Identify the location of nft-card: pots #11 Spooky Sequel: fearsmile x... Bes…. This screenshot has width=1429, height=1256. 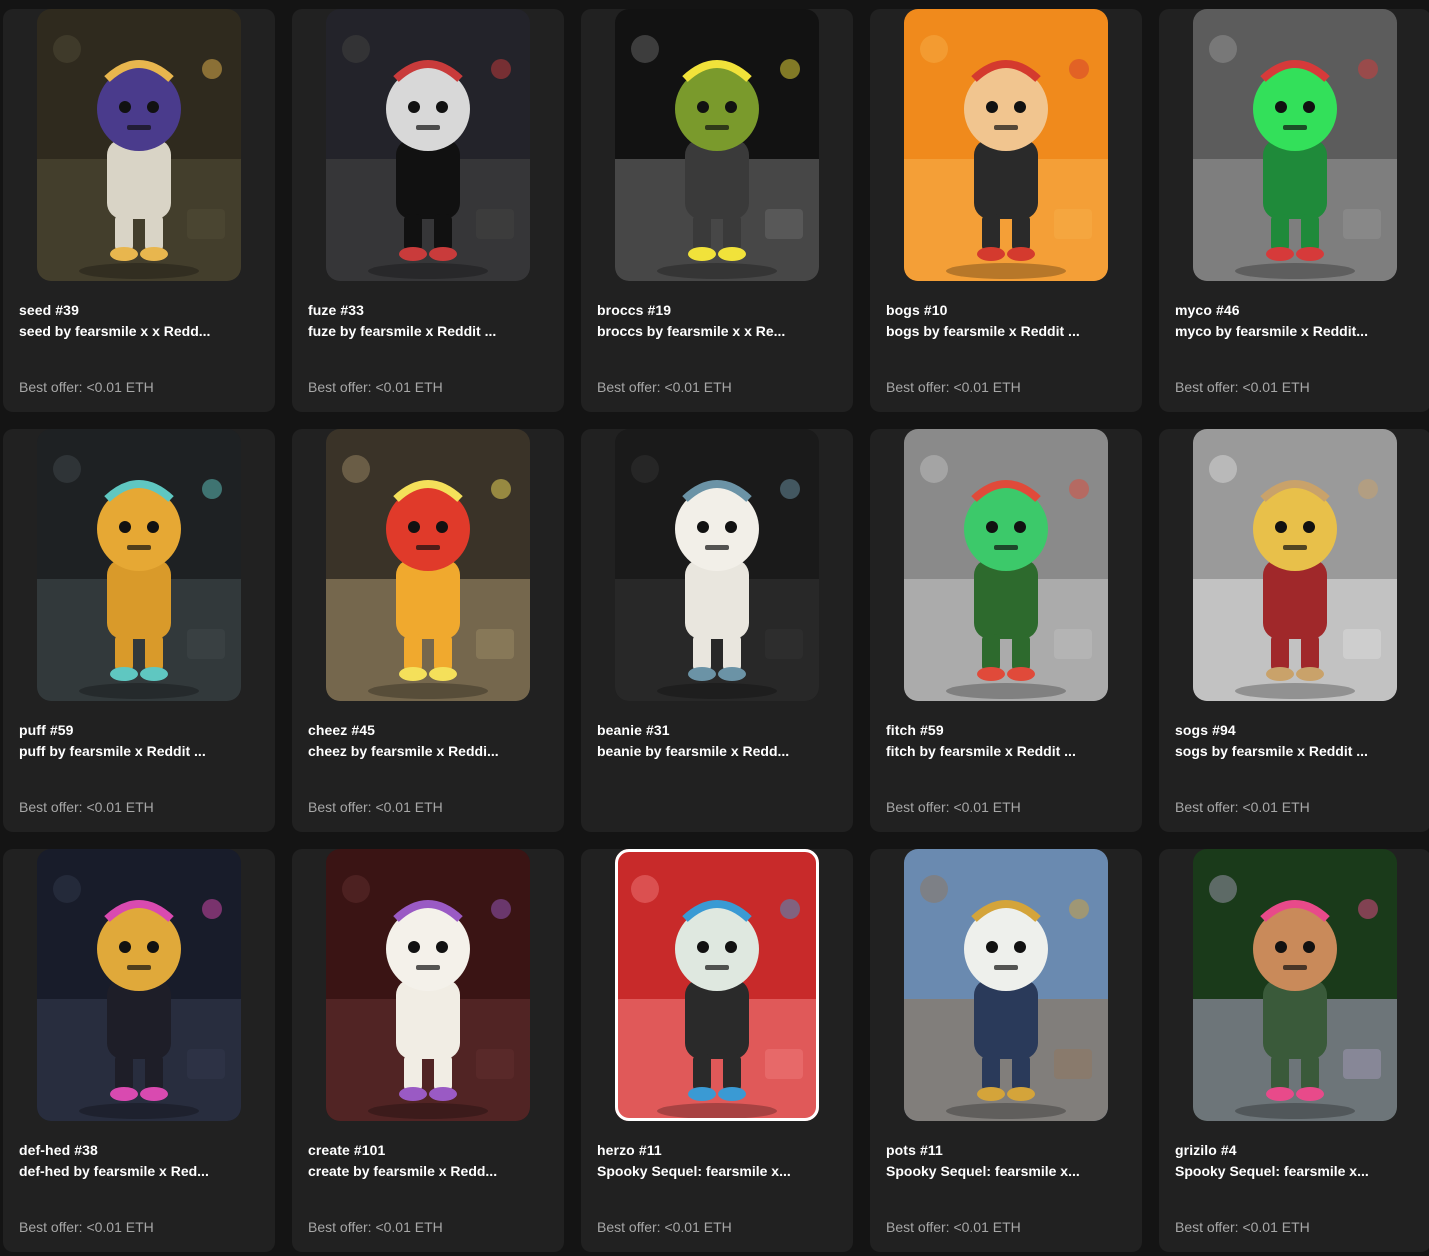
(1006, 1050).